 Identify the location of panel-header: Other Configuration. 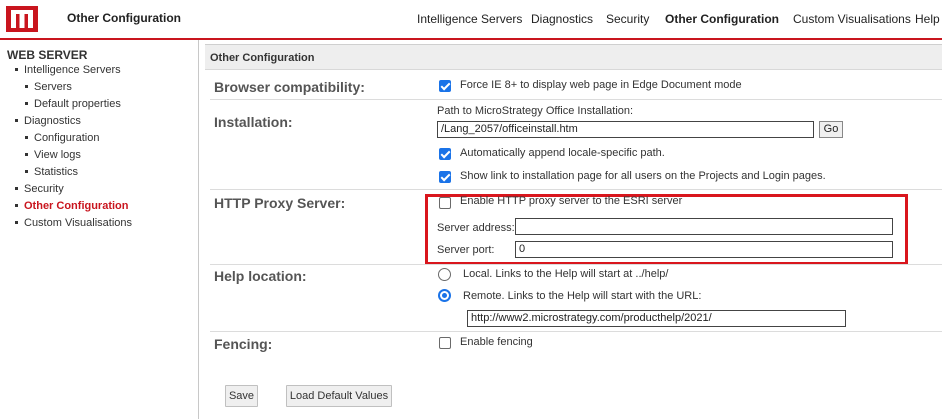
(573, 57).